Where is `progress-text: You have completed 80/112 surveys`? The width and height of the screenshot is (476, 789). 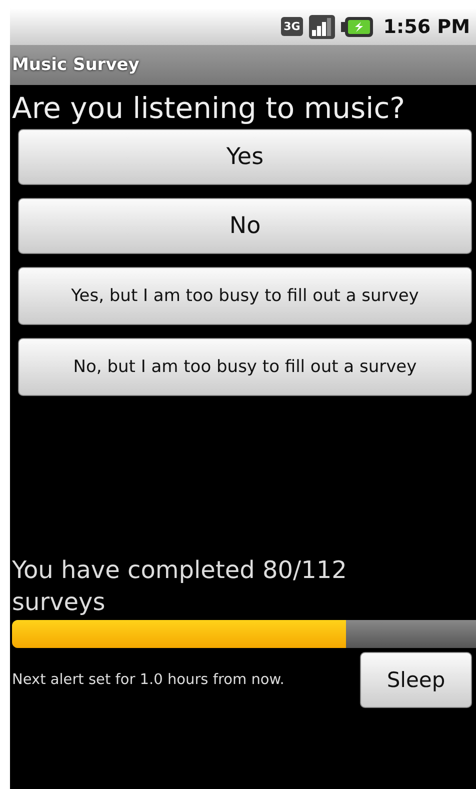 progress-text: You have completed 80/112 surveys is located at coordinates (179, 586).